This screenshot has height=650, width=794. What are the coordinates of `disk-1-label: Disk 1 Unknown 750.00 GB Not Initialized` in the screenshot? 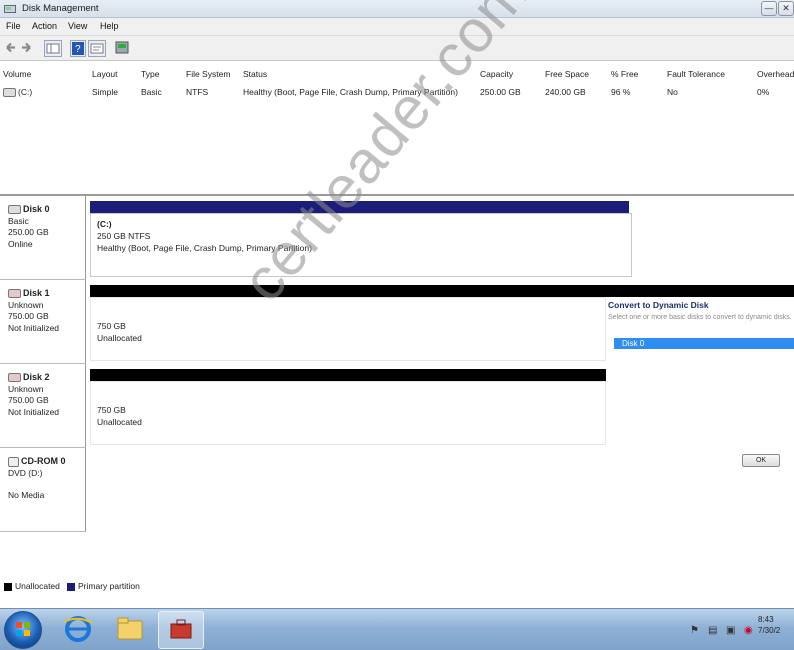 It's located at (43, 322).